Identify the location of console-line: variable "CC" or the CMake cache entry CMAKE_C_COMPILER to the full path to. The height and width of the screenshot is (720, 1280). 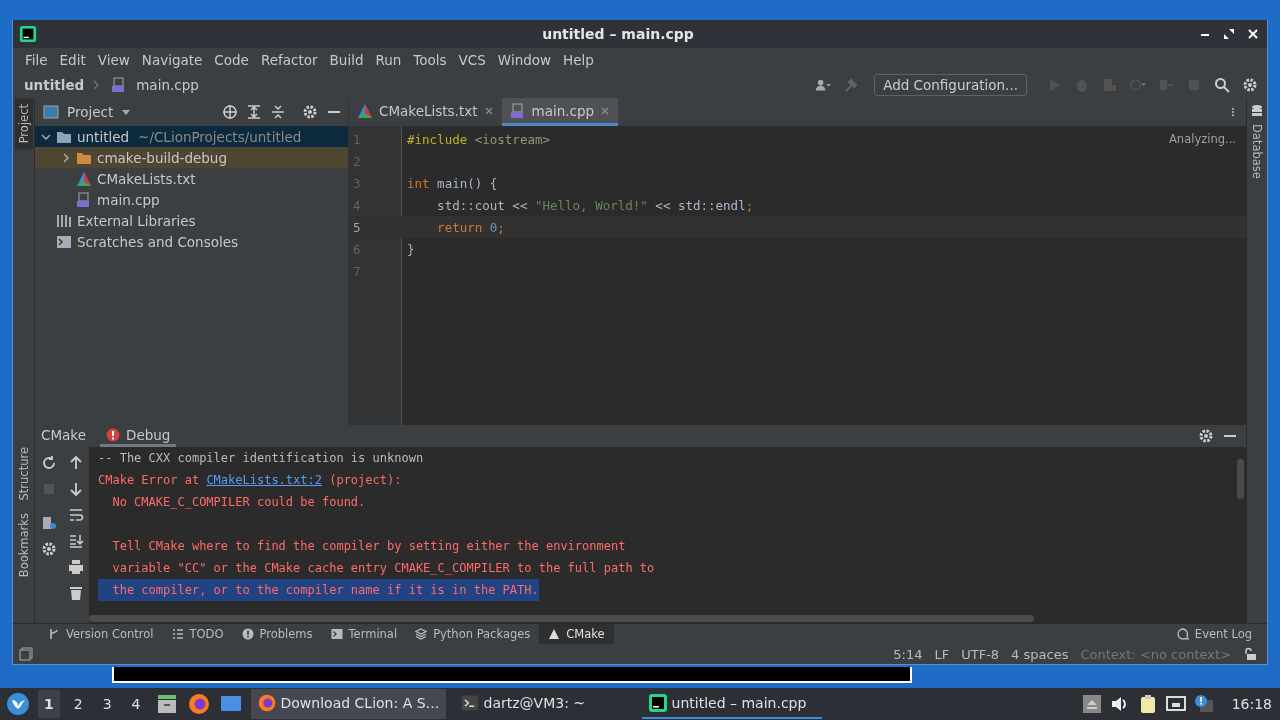
(383, 568).